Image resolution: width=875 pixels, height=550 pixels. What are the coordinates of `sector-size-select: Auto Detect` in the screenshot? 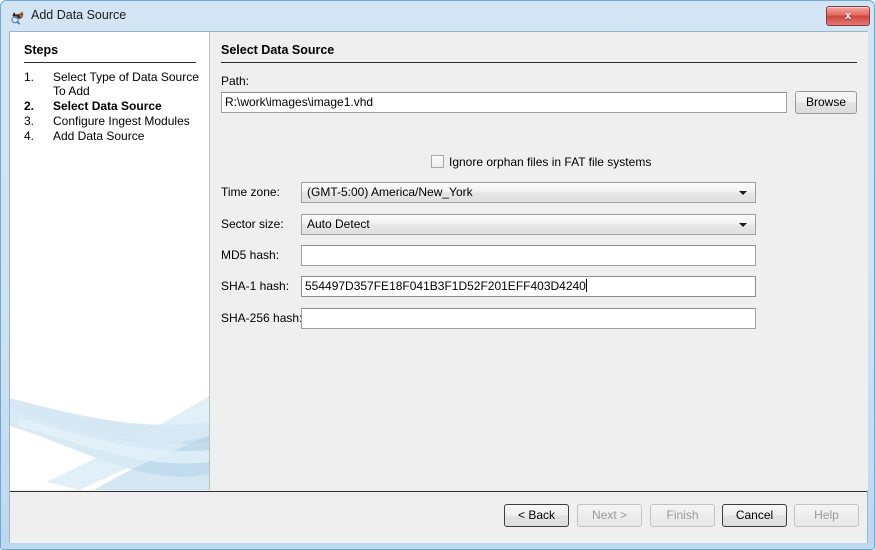 It's located at (528, 224).